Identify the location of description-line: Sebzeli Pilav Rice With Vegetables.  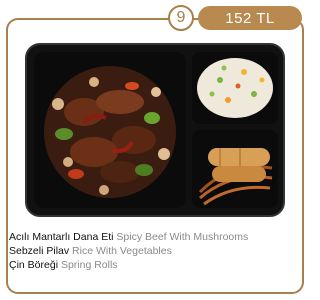
(159, 251).